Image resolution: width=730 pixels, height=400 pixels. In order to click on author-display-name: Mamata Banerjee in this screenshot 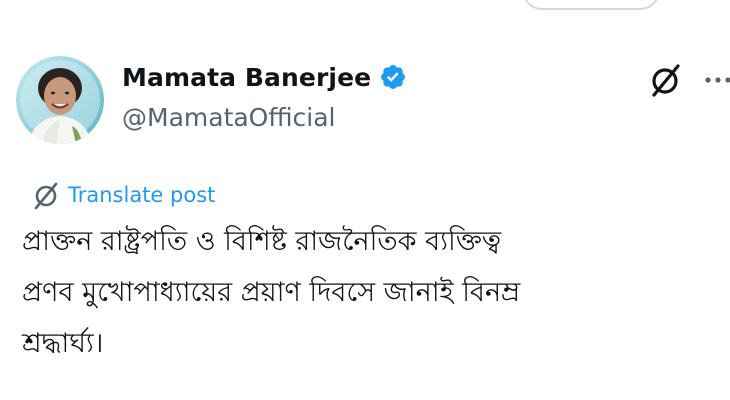, I will do `click(246, 77)`.